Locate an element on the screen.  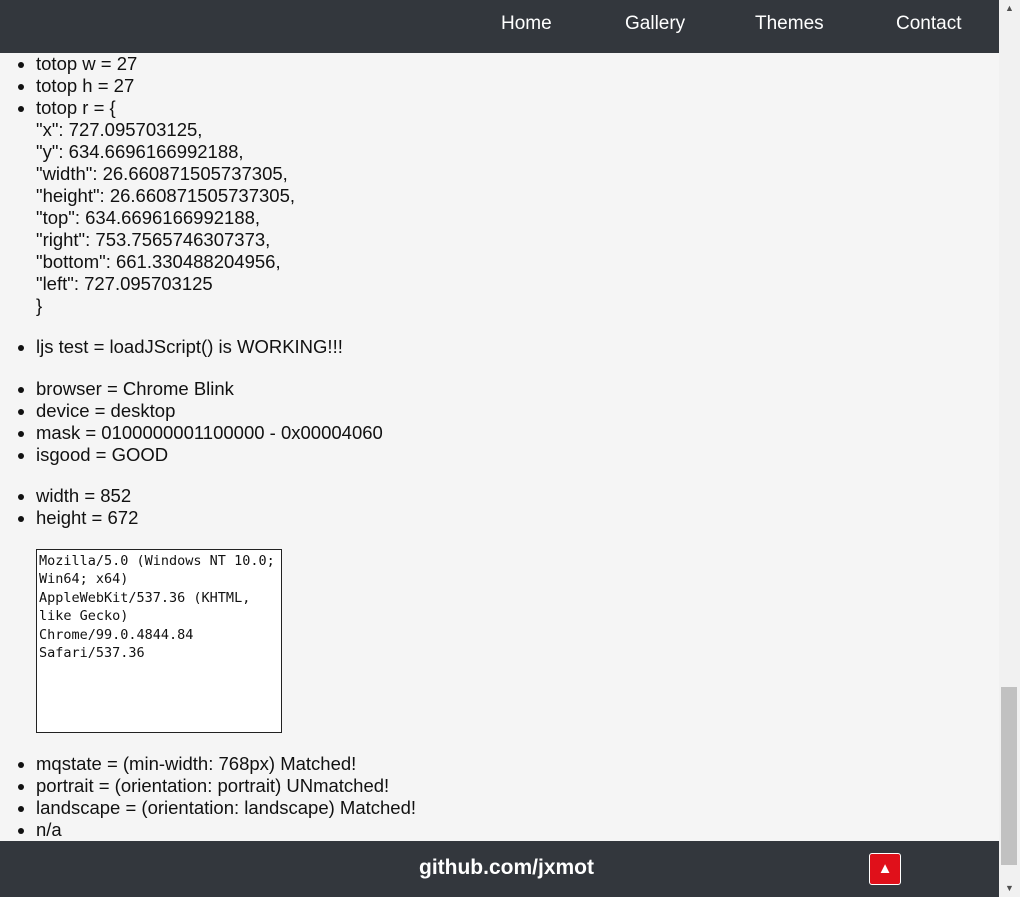
browser-item: browser = Chrome Blink is located at coordinates (517, 389).